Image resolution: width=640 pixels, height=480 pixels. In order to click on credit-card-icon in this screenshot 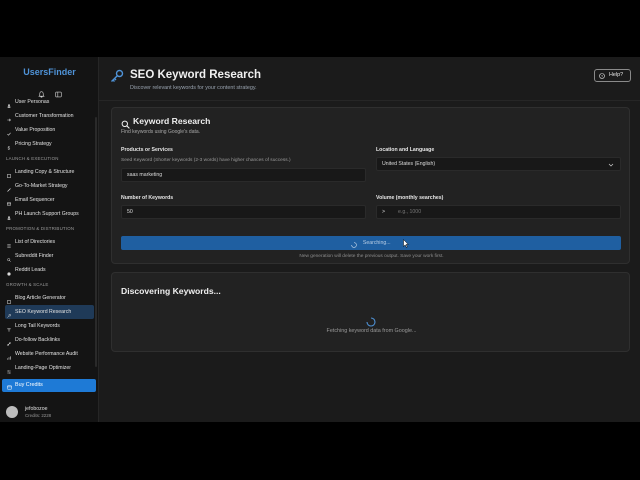, I will do `click(9, 386)`.